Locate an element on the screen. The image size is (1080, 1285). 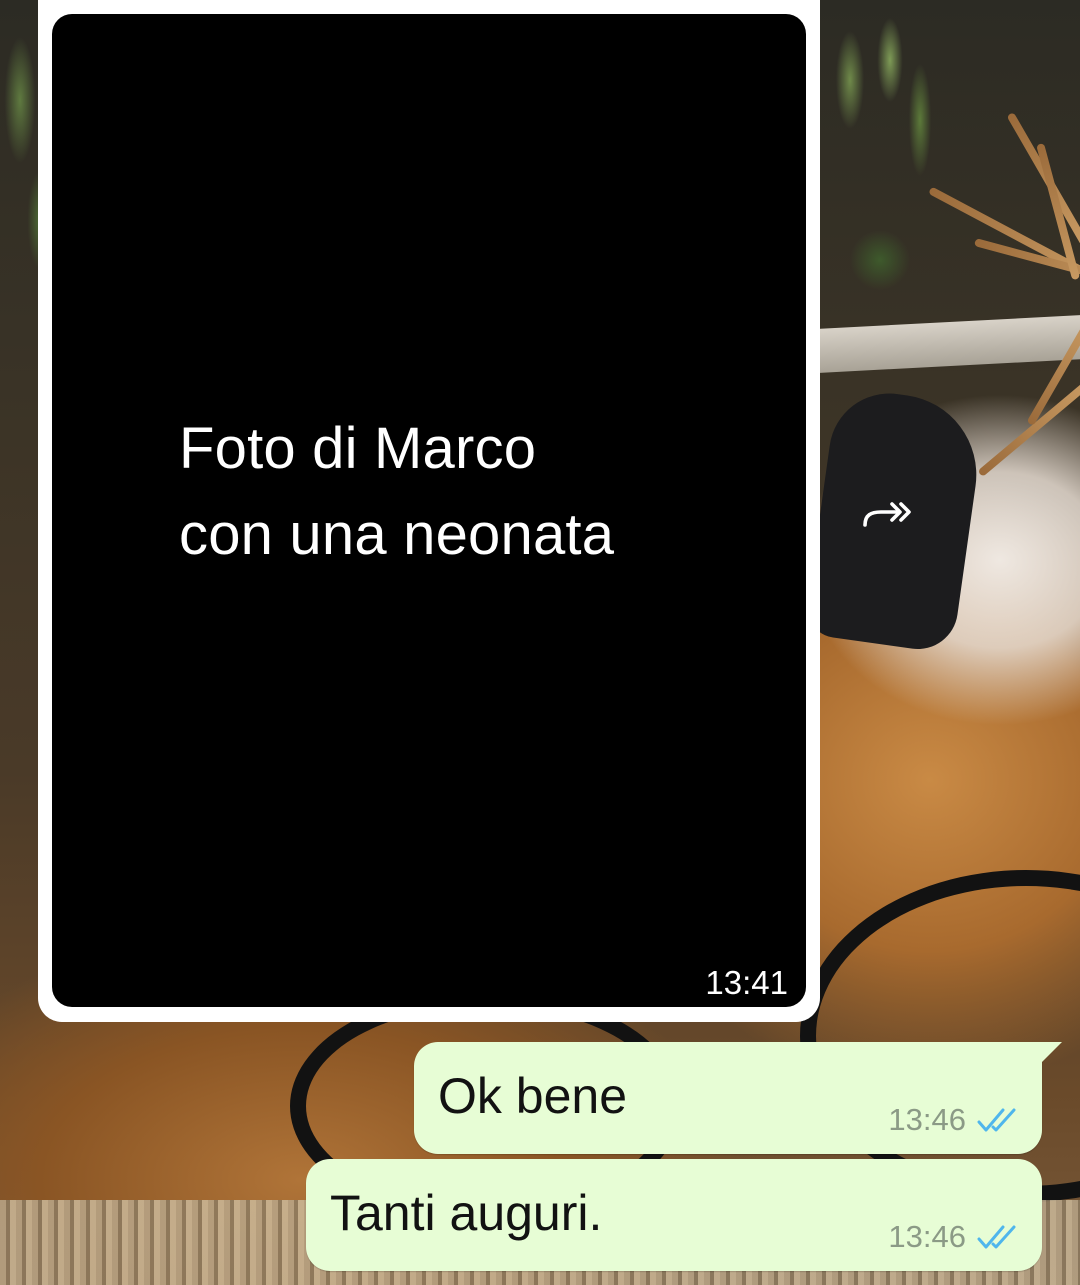
image-caption: Foto di Marco con una neonata is located at coordinates (396, 492).